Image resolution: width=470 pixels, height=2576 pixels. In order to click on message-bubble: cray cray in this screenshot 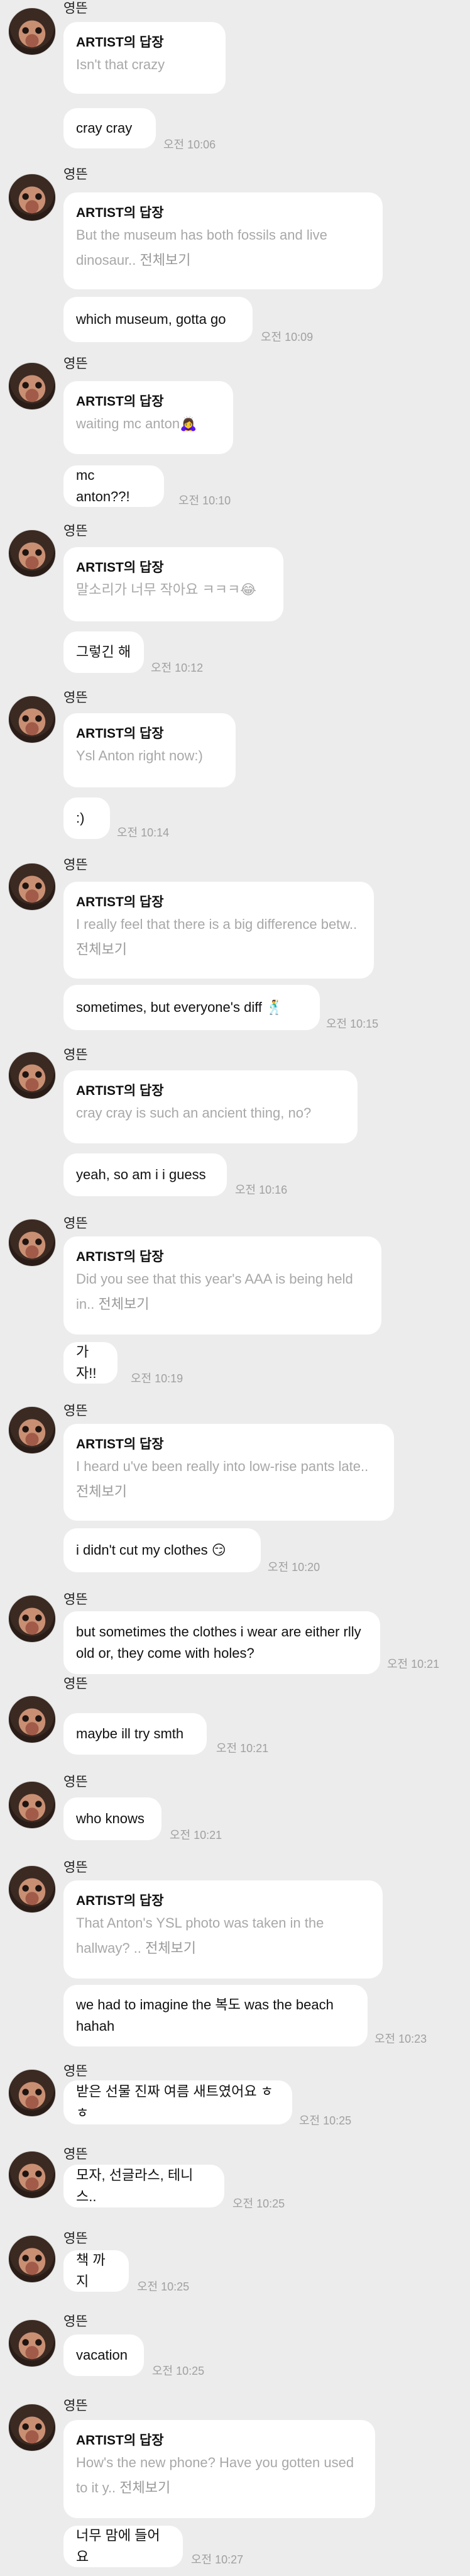, I will do `click(109, 128)`.